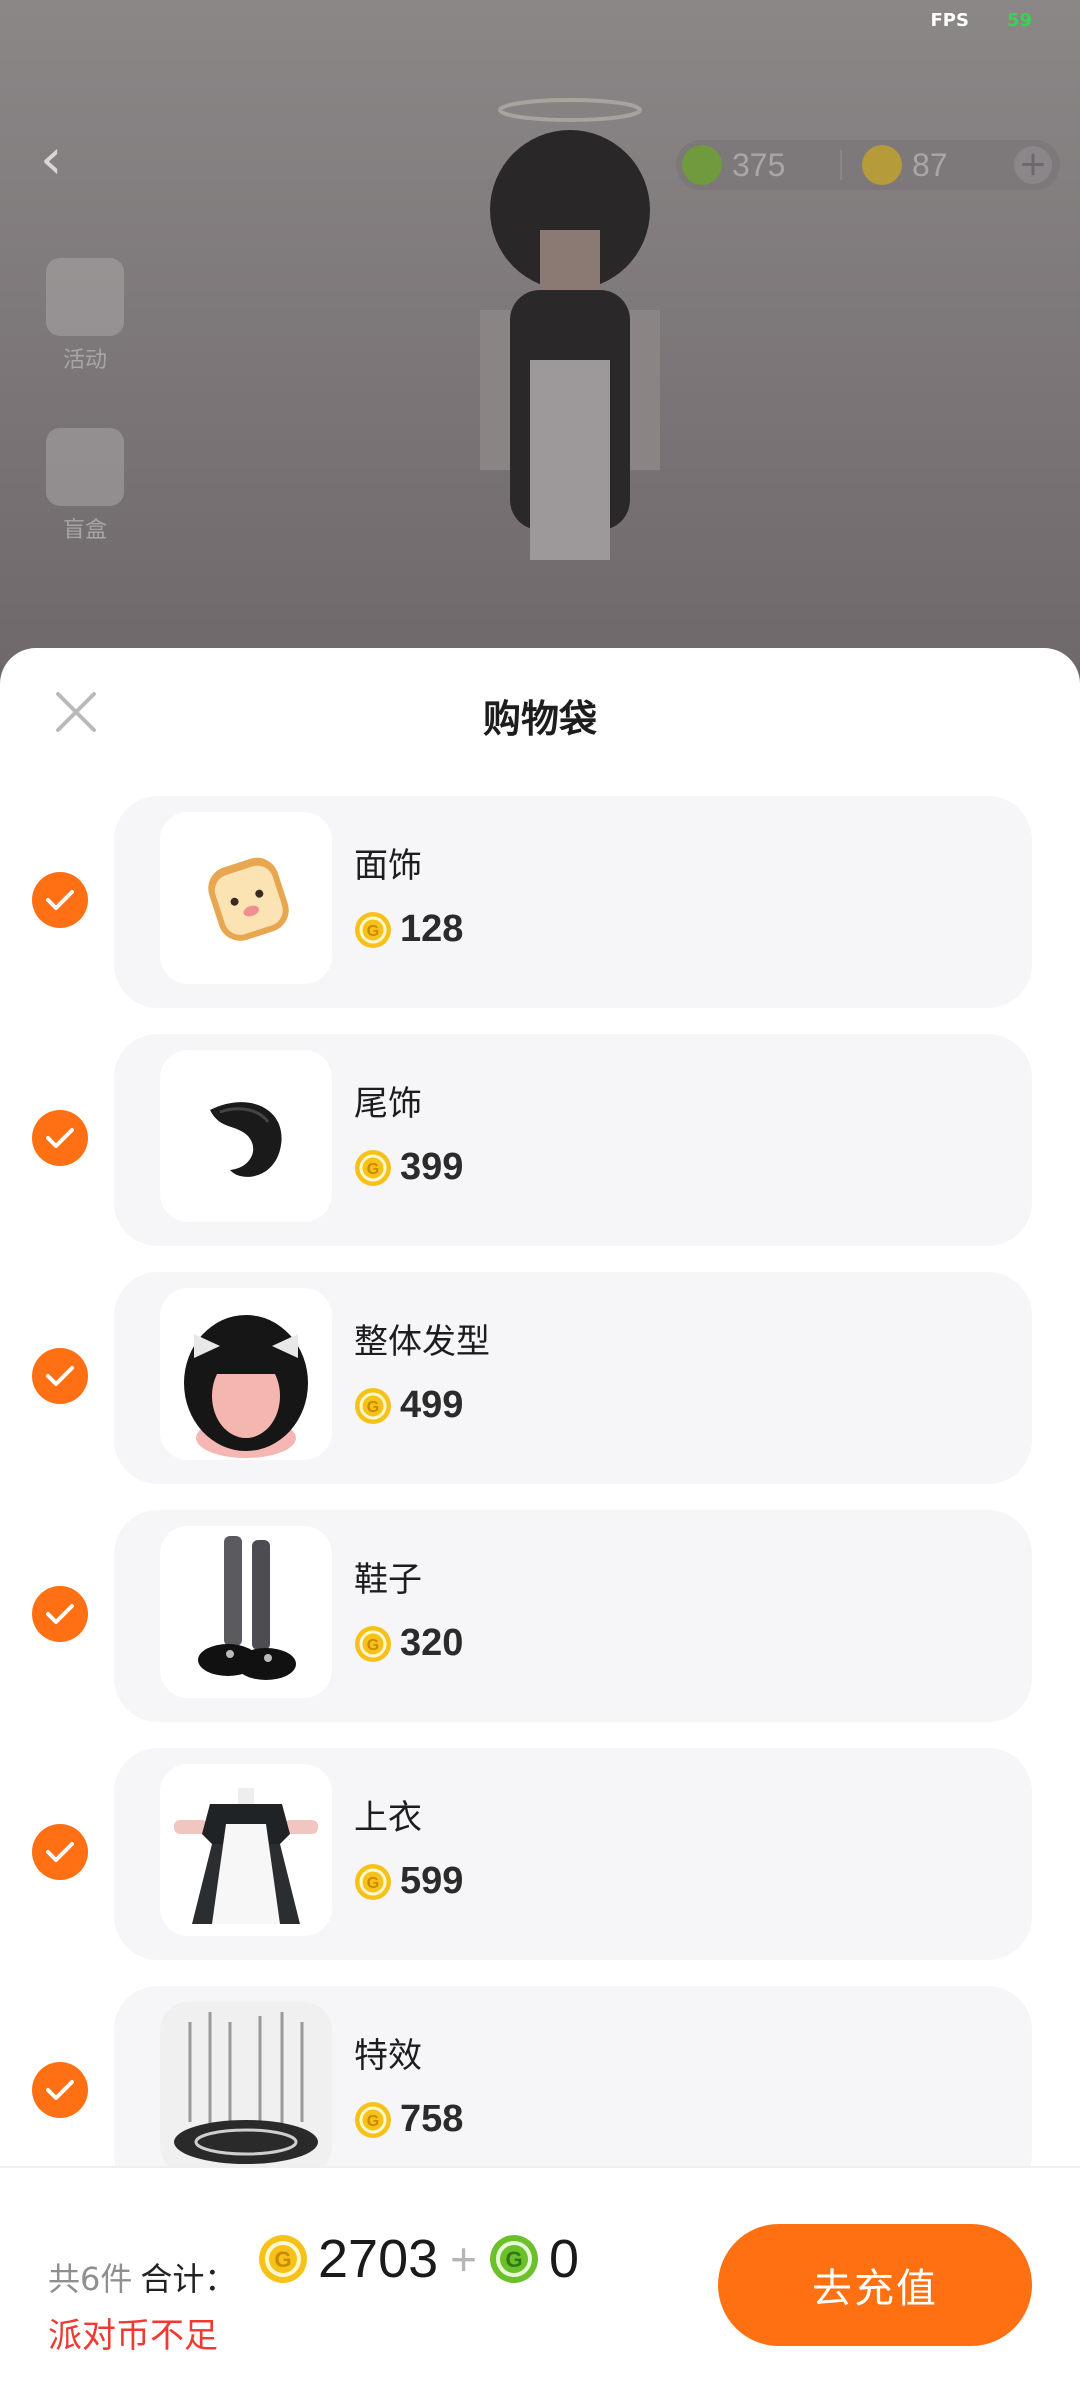 This screenshot has height=2402, width=1080. I want to click on item-price: G 758, so click(408, 2119).